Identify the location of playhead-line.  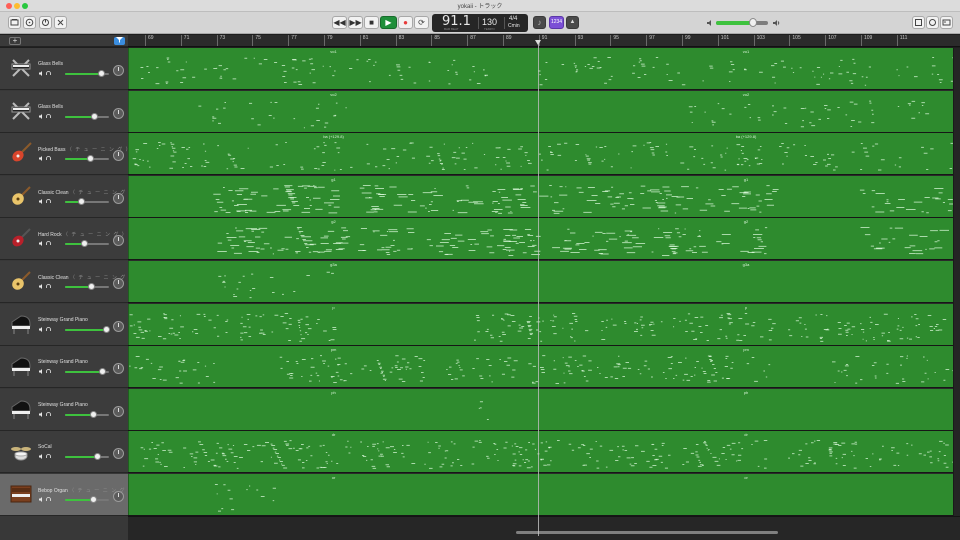
(538, 288).